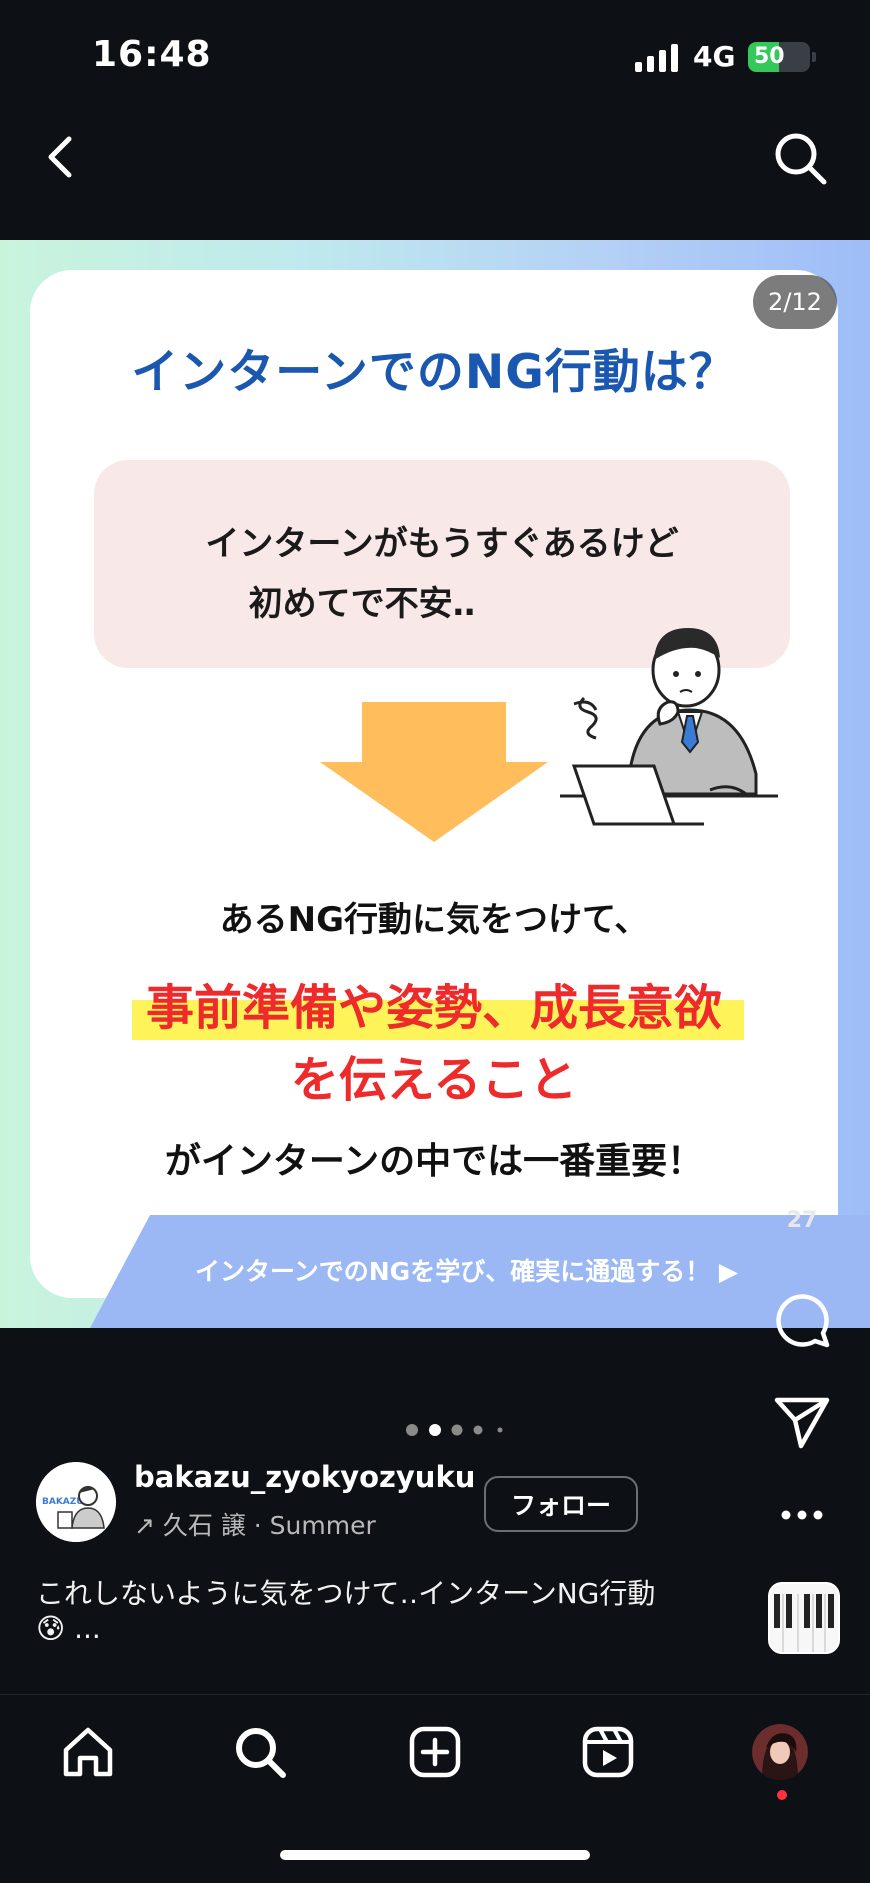 This screenshot has height=1883, width=870. Describe the element at coordinates (255, 1524) in the screenshot. I see `audio-track-label: ↗ 久石 譲 · Summer` at that location.